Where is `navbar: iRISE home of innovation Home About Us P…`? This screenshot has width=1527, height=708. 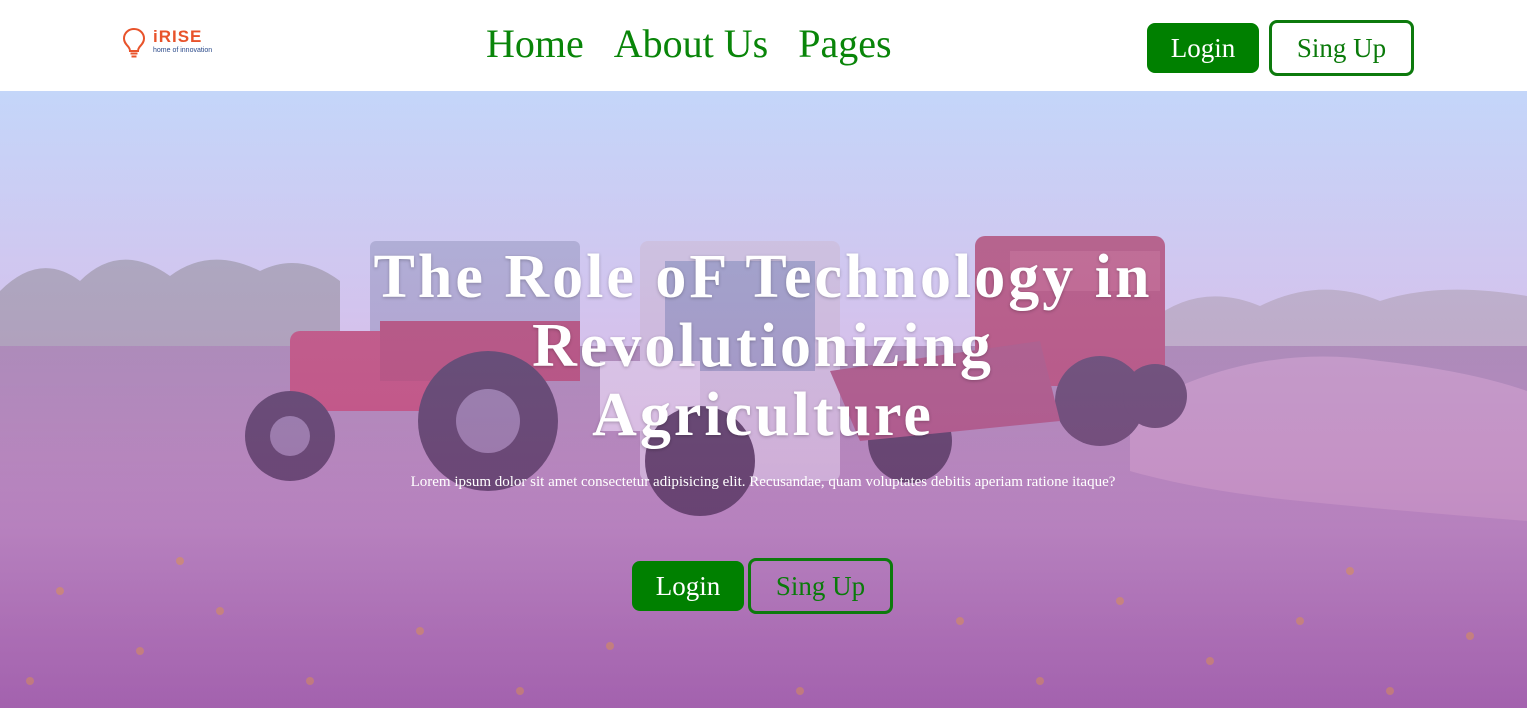 navbar: iRISE home of innovation Home About Us P… is located at coordinates (763, 45).